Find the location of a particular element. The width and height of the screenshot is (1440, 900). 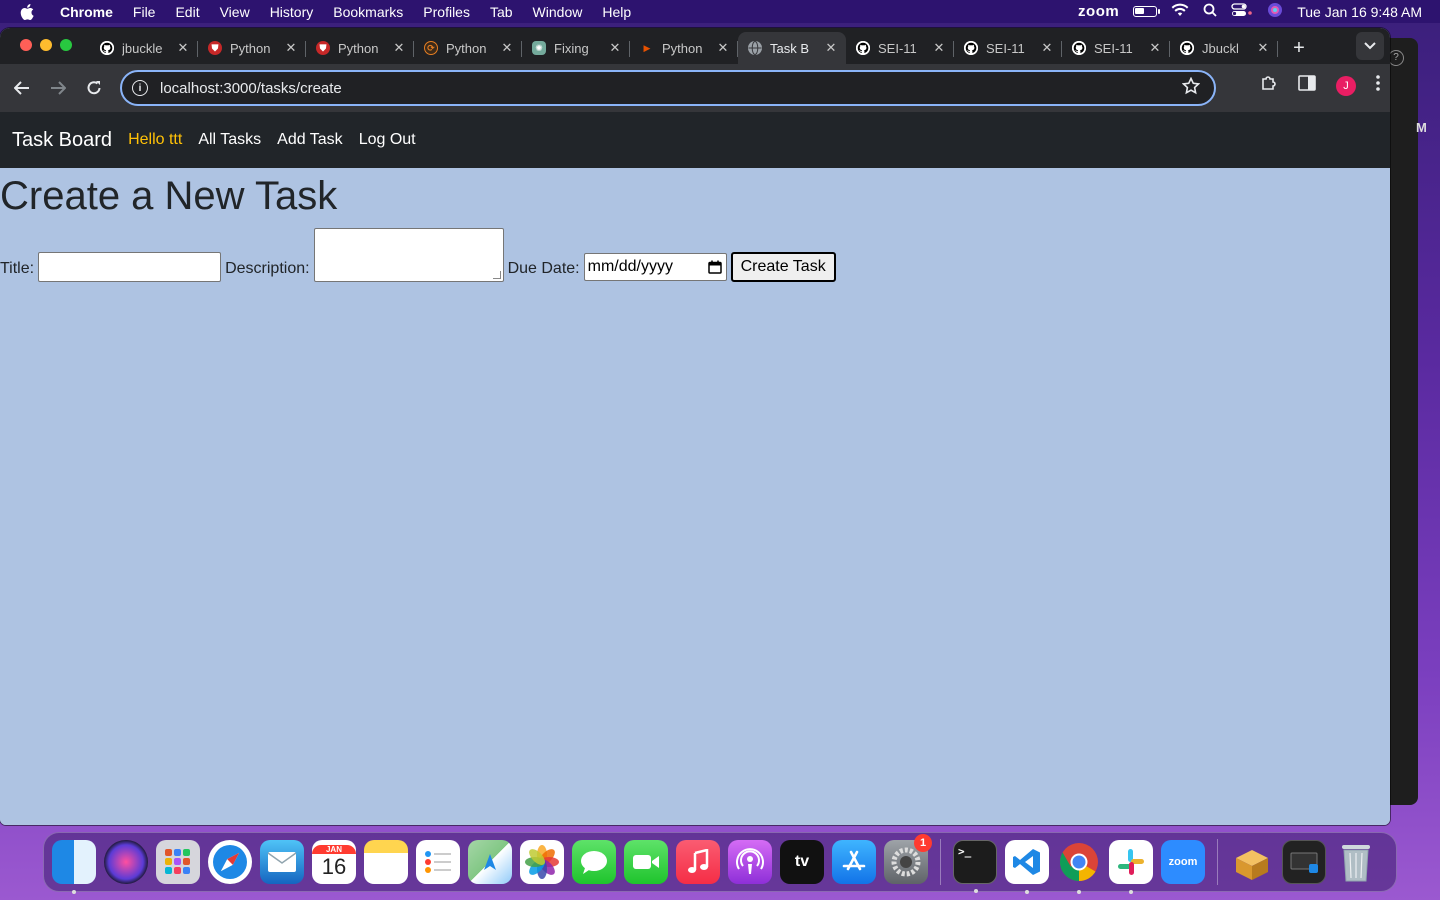

music-note-icon is located at coordinates (698, 862).